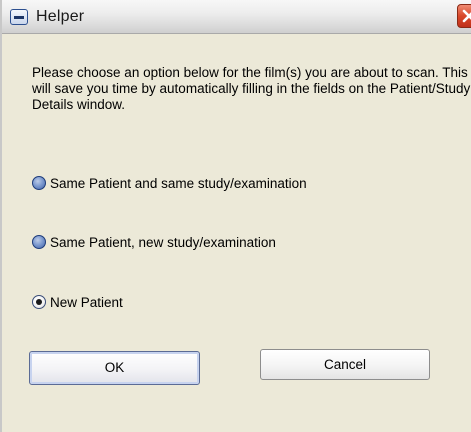 The image size is (471, 432). What do you see at coordinates (114, 368) in the screenshot?
I see `ok-button: OK` at bounding box center [114, 368].